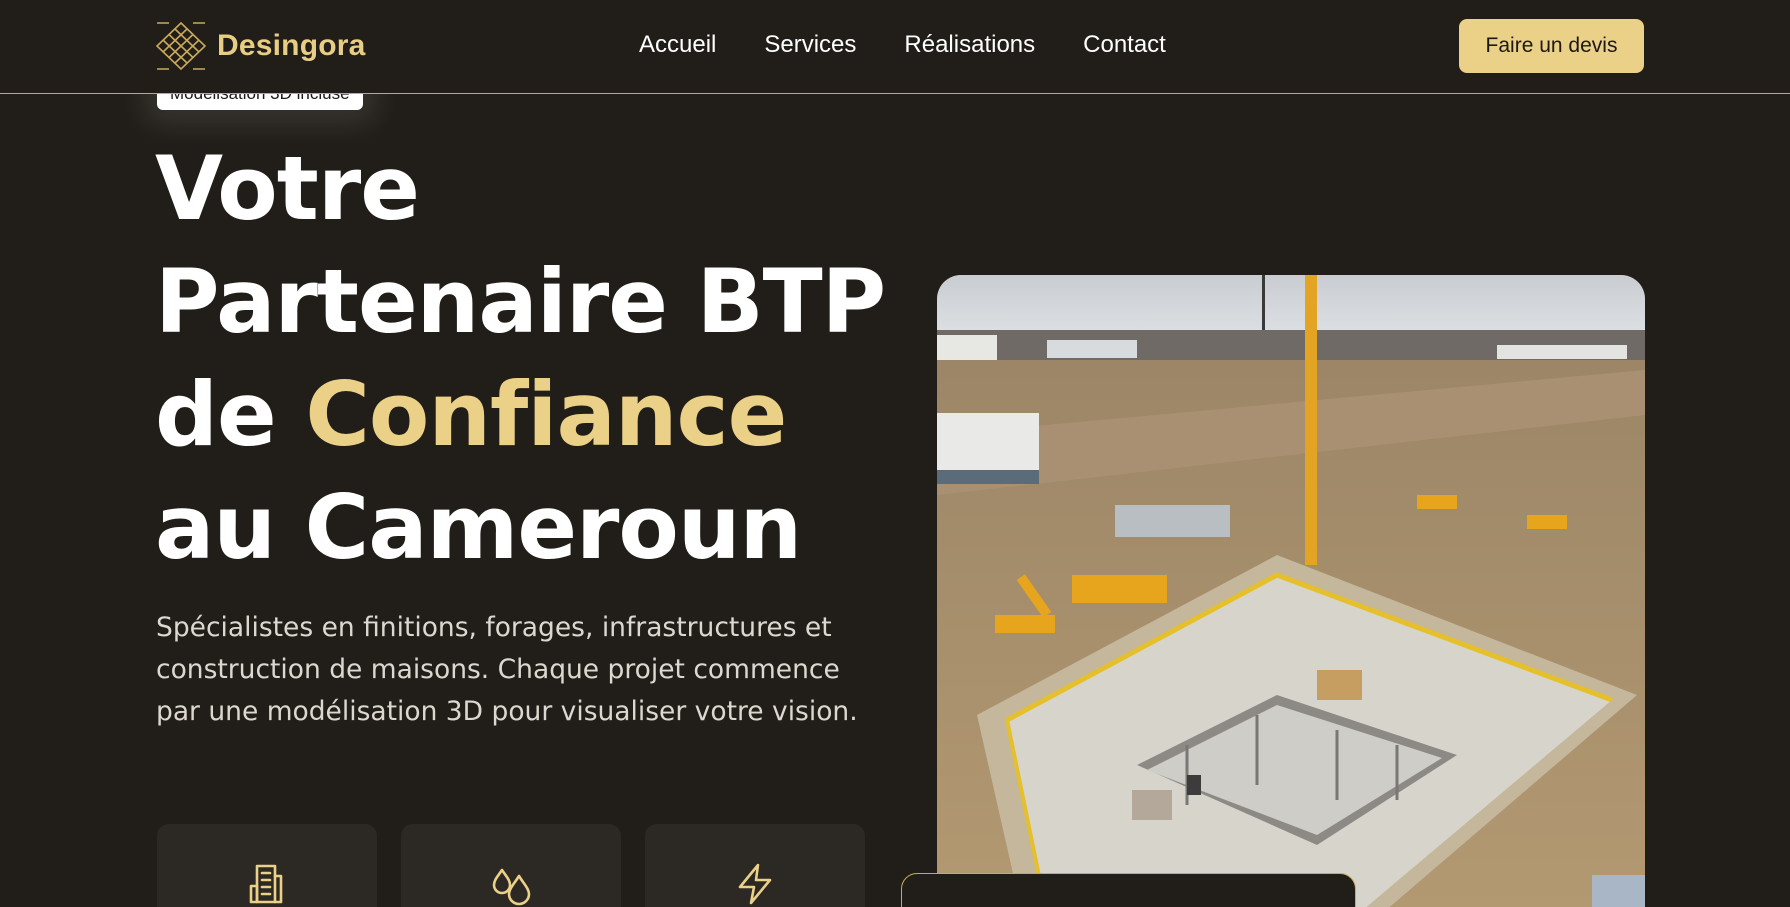 This screenshot has width=1790, height=907. What do you see at coordinates (1128, 890) in the screenshot?
I see `floating-info-card` at bounding box center [1128, 890].